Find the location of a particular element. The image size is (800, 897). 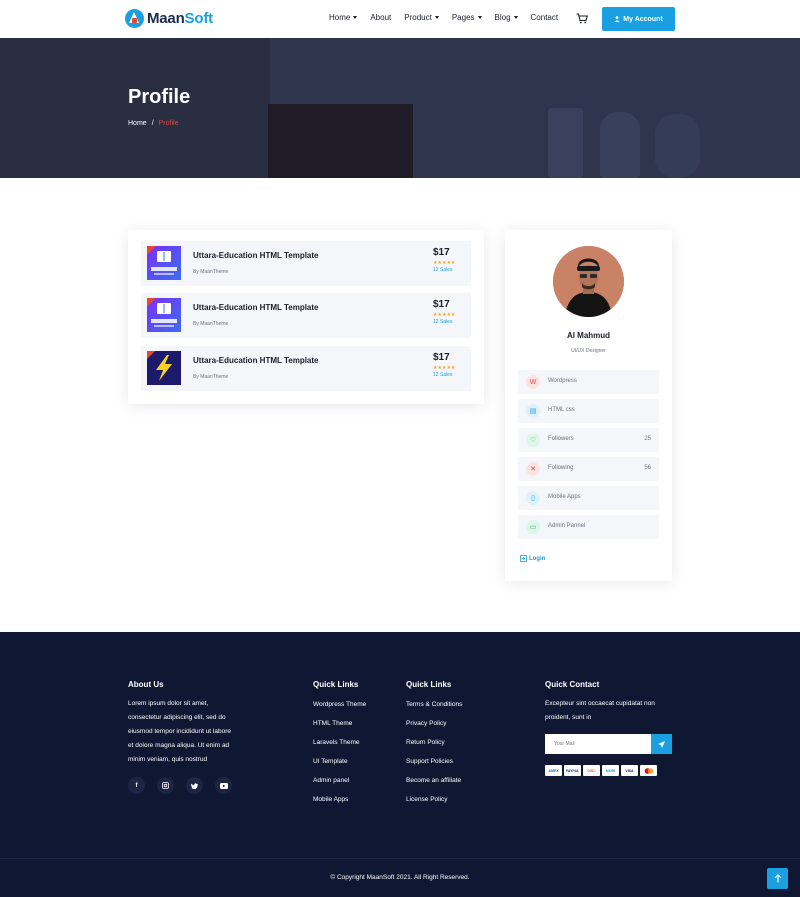

main-nav: Home About Product Pages Blog Contact is located at coordinates (443, 17).